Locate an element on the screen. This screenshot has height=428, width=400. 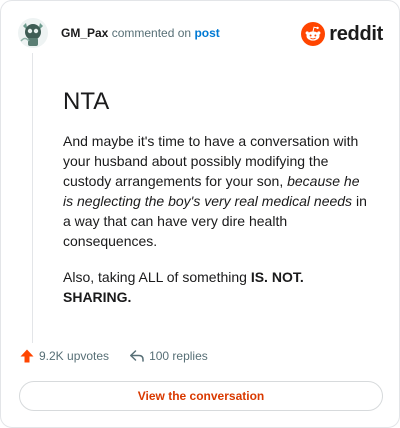
action-text: commented on is located at coordinates (151, 33).